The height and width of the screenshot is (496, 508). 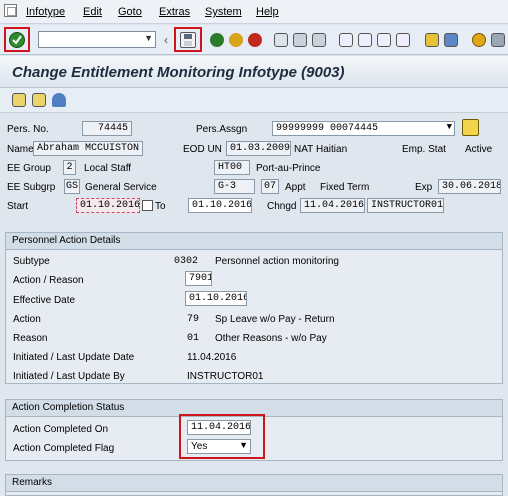 What do you see at coordinates (346, 40) in the screenshot?
I see `first-page-icon` at bounding box center [346, 40].